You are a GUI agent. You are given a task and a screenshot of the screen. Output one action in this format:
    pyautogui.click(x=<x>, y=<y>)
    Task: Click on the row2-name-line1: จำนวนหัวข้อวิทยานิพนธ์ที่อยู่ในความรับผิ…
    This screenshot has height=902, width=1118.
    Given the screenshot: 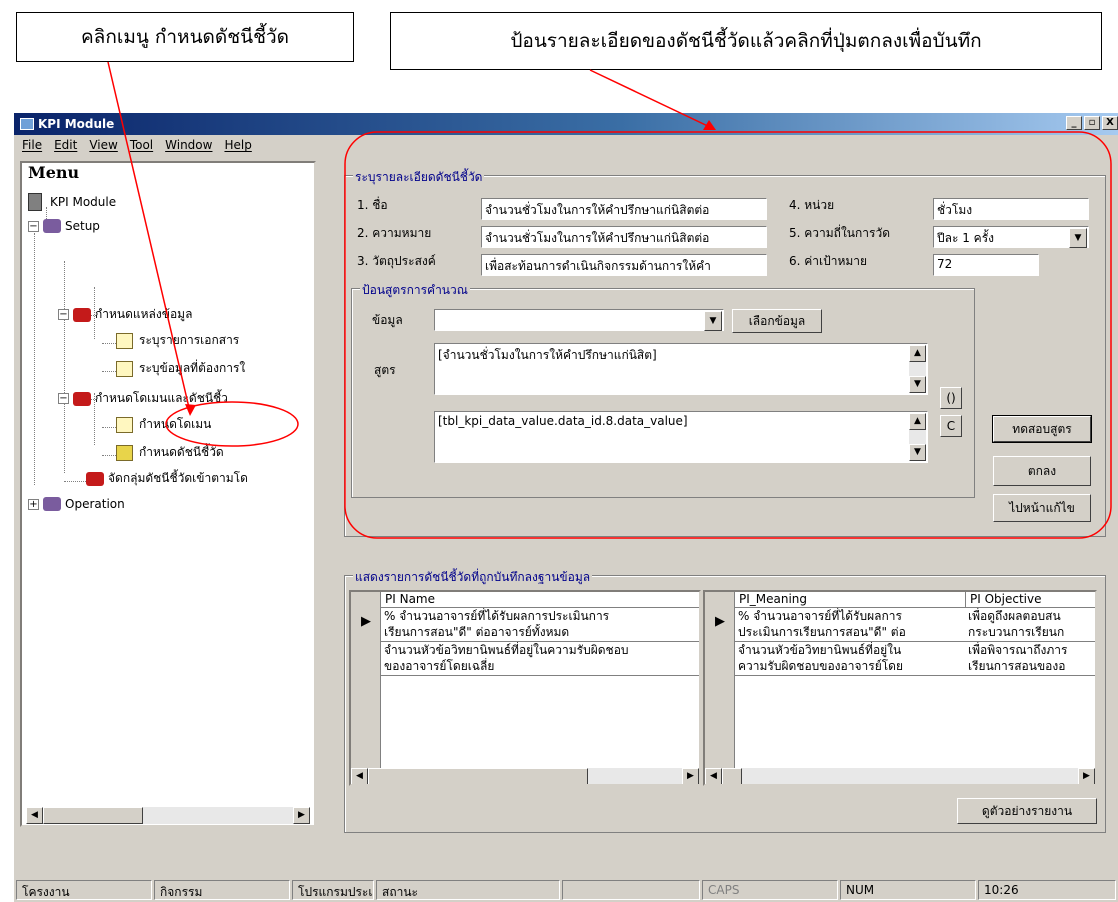 What is the action you would take?
    pyautogui.click(x=540, y=650)
    